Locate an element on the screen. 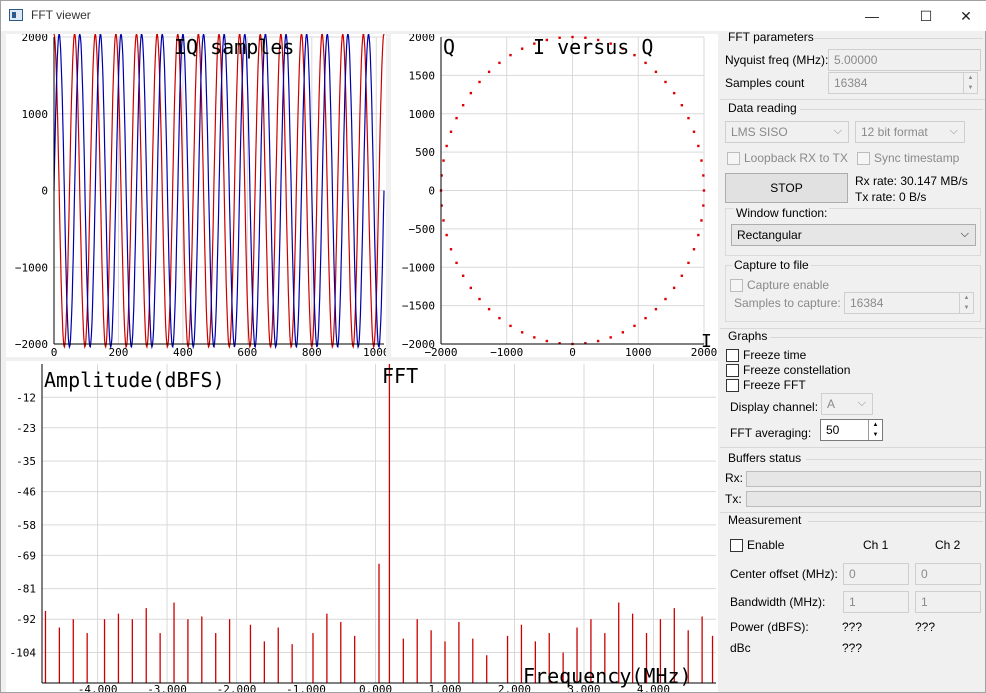 The width and height of the screenshot is (986, 693). iq-x-tick-label: 800 is located at coordinates (312, 351).